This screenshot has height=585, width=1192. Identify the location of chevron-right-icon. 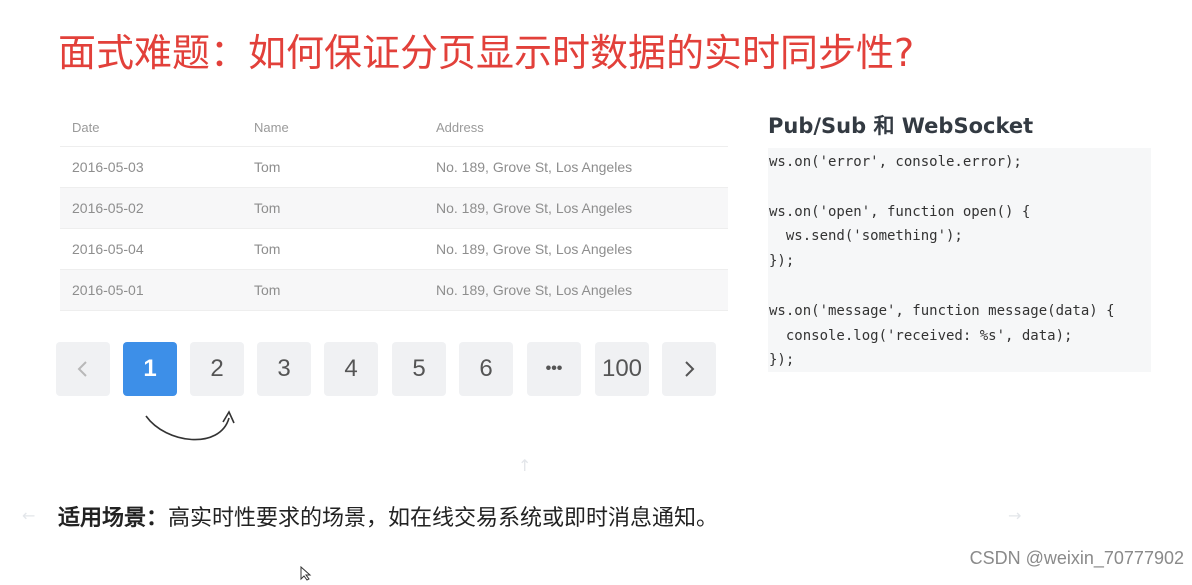
(689, 369).